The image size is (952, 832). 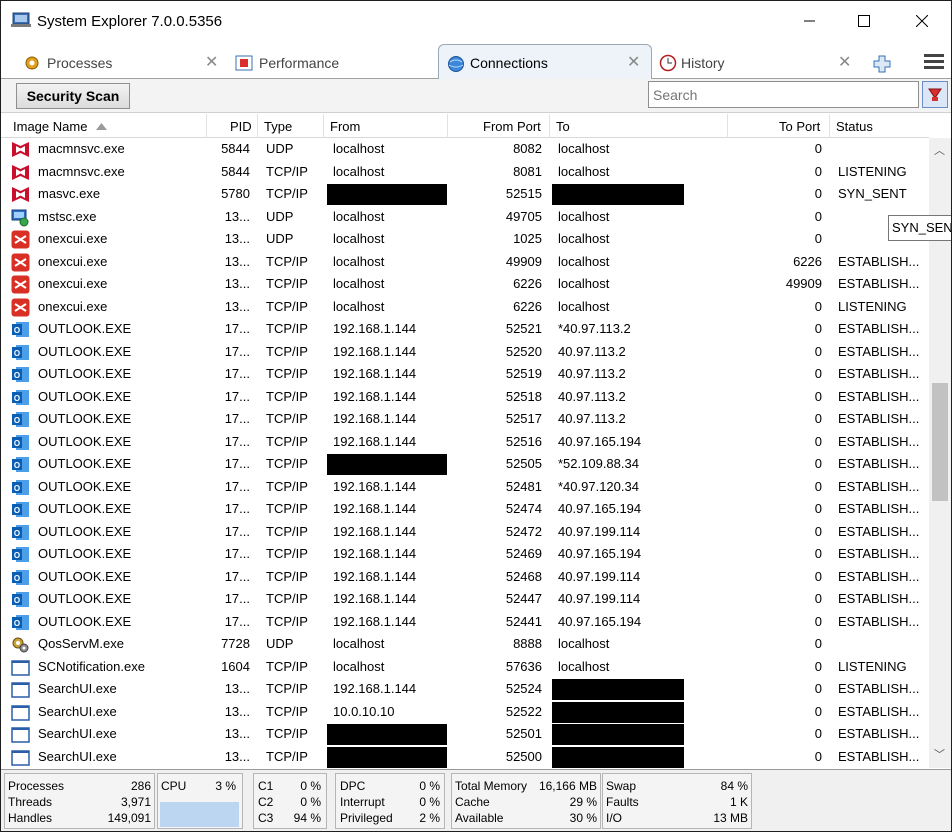 What do you see at coordinates (940, 442) in the screenshot?
I see `scrollbar-thumb` at bounding box center [940, 442].